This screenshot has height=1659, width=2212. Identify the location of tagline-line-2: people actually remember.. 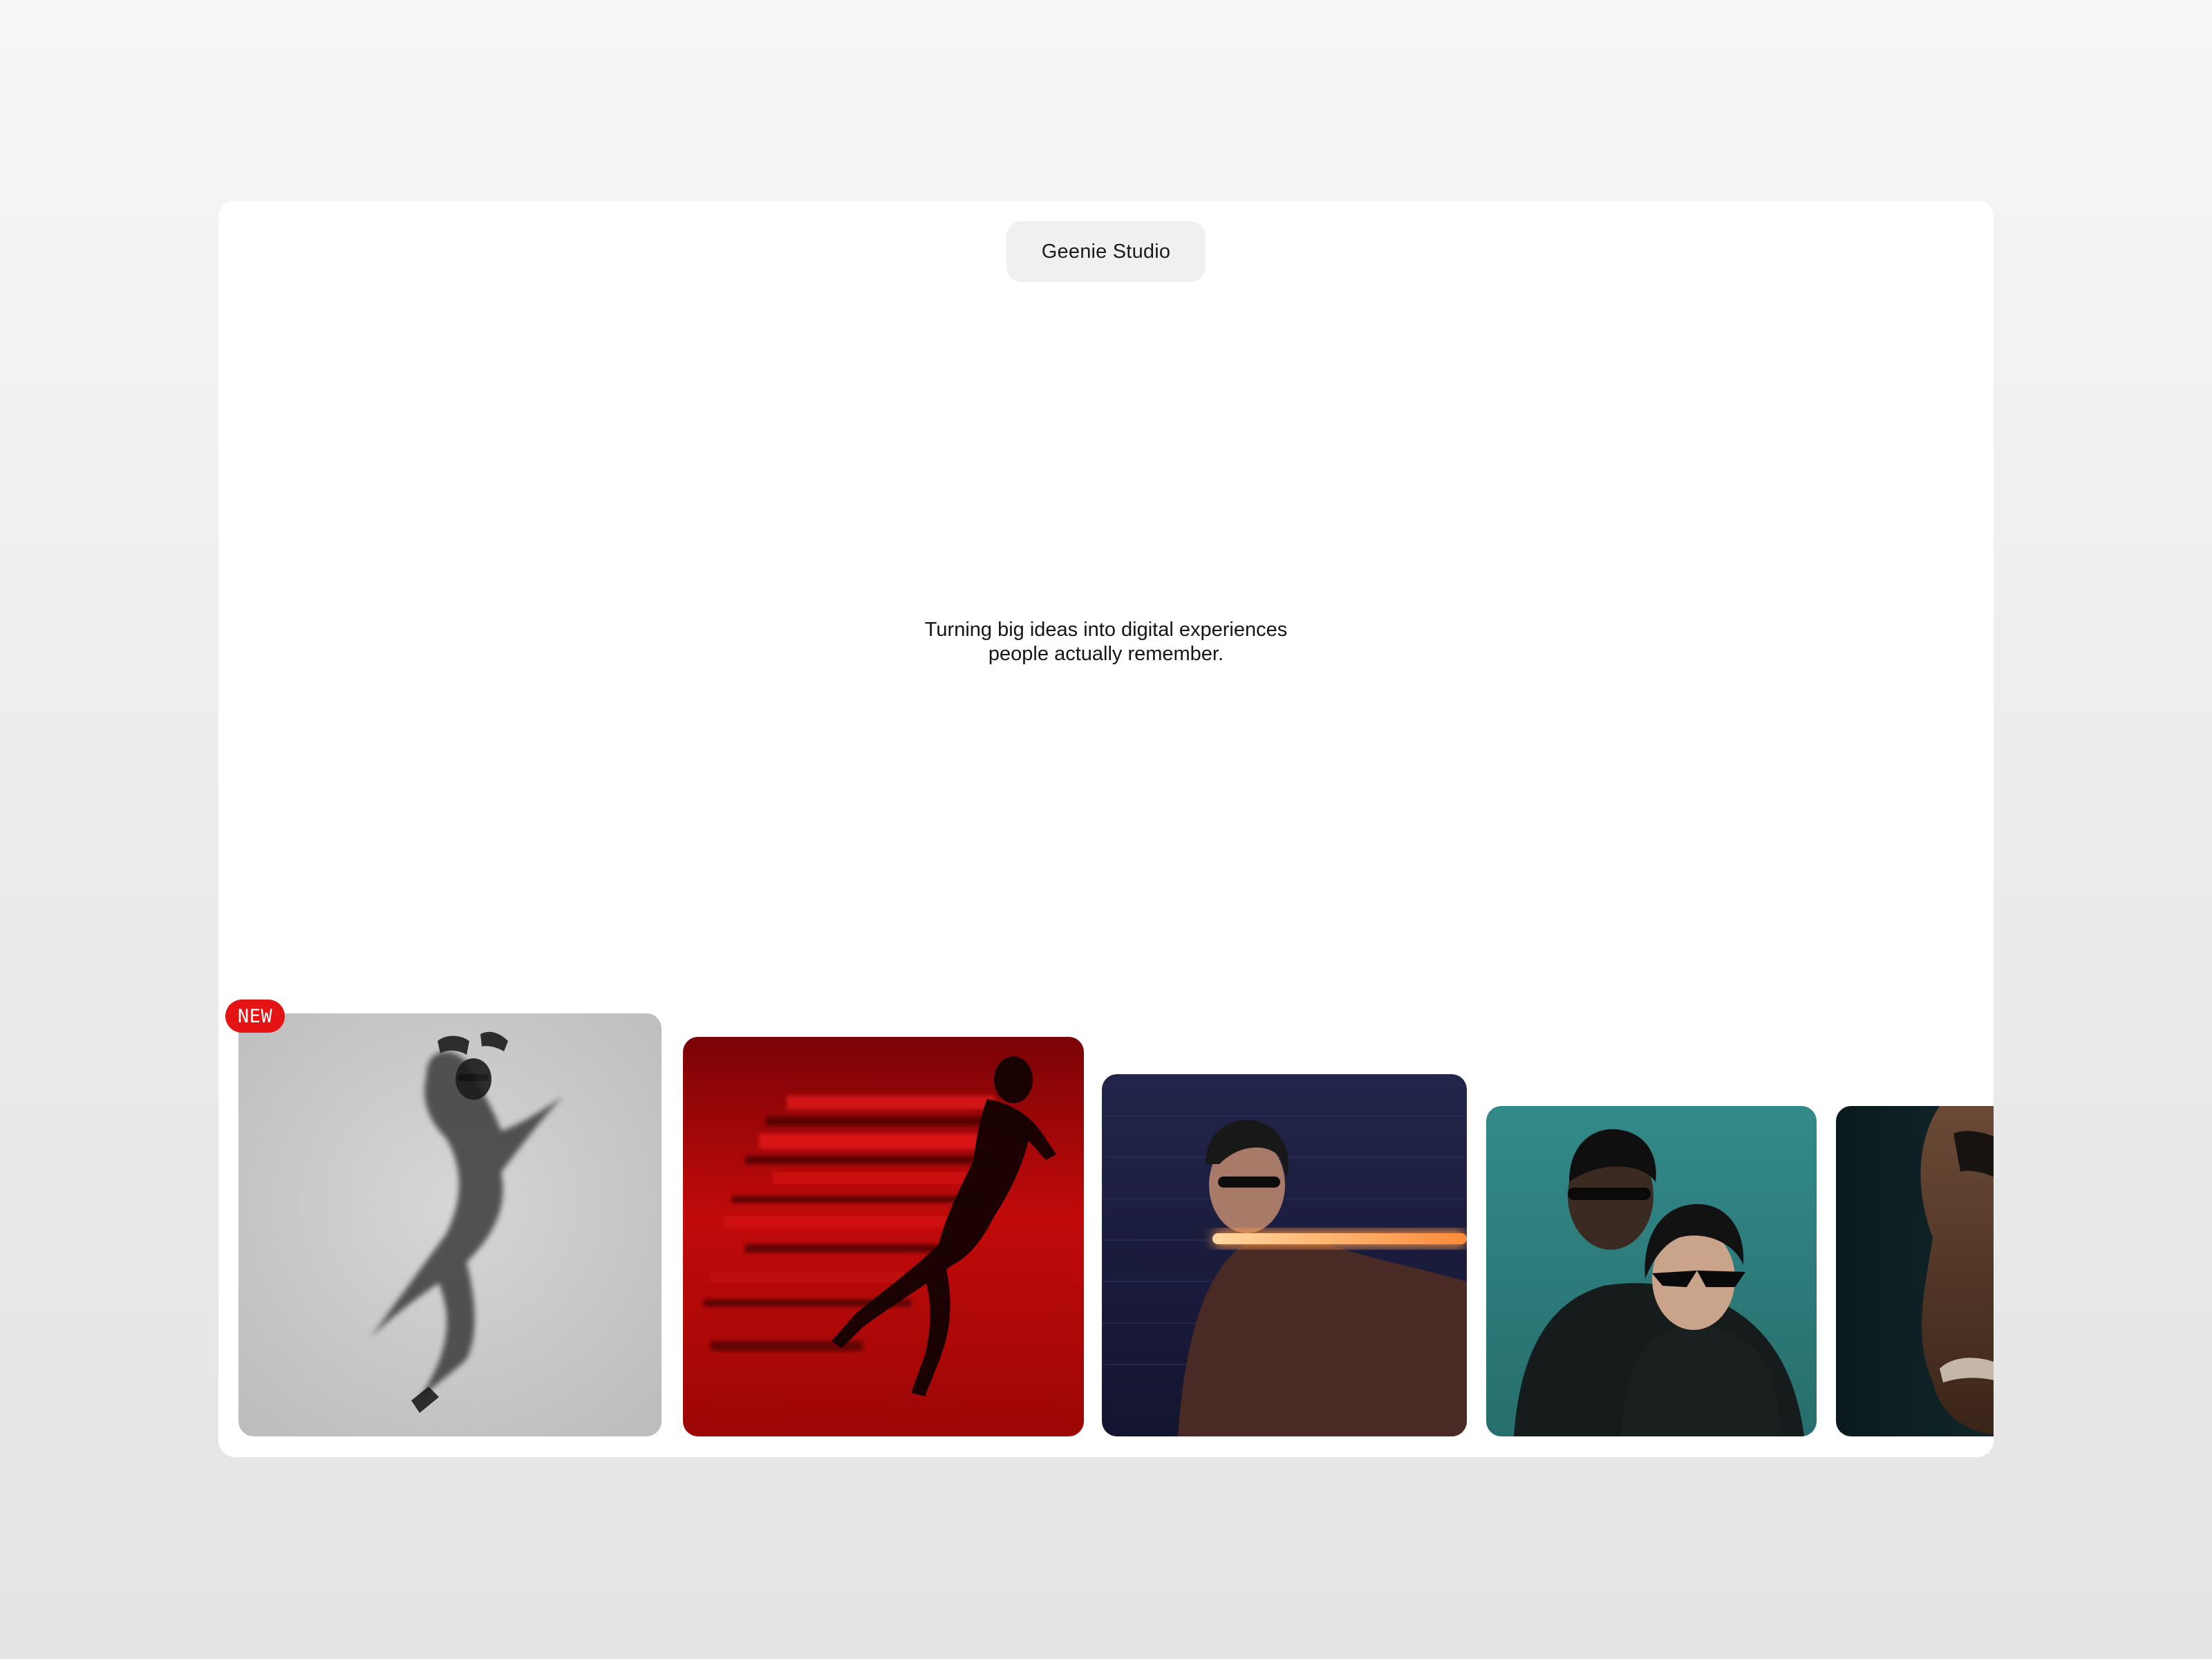
(1106, 654).